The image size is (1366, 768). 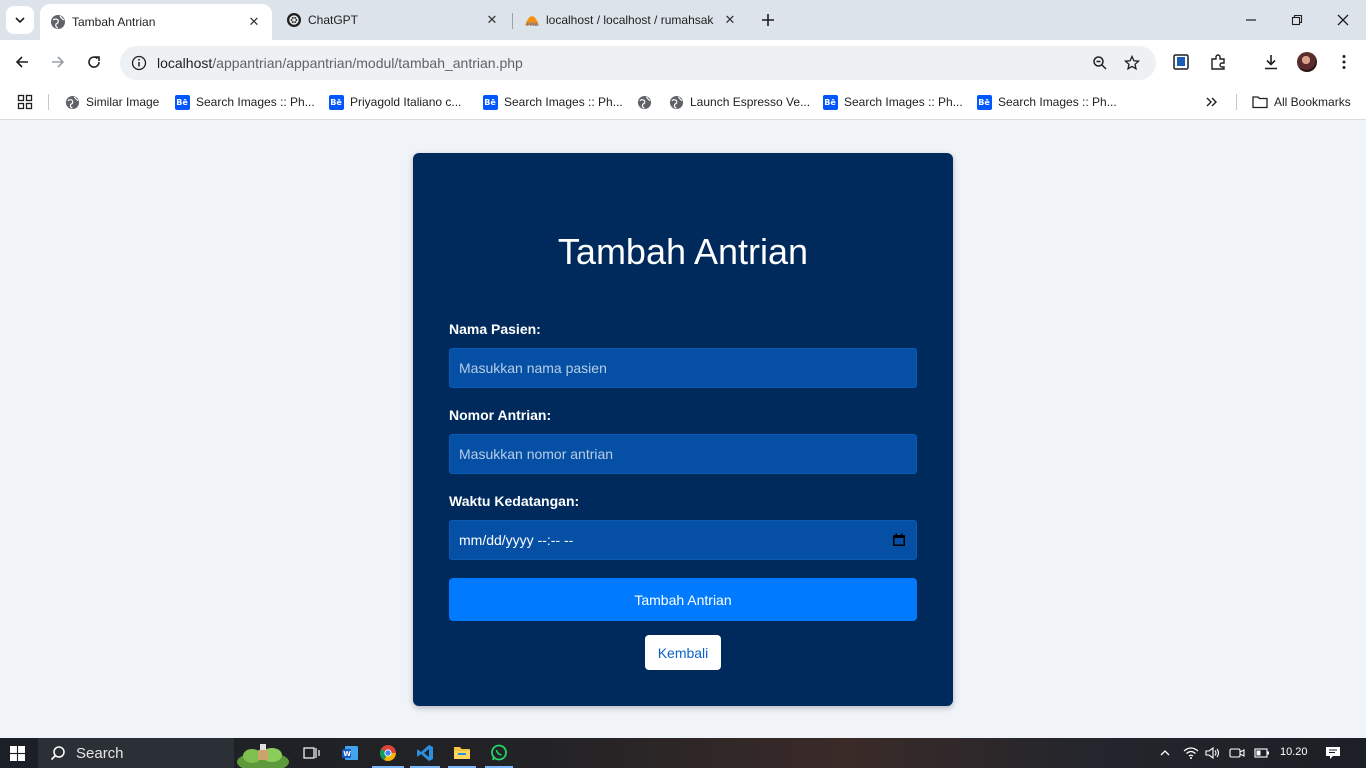 I want to click on windows-start-icon, so click(x=17, y=753).